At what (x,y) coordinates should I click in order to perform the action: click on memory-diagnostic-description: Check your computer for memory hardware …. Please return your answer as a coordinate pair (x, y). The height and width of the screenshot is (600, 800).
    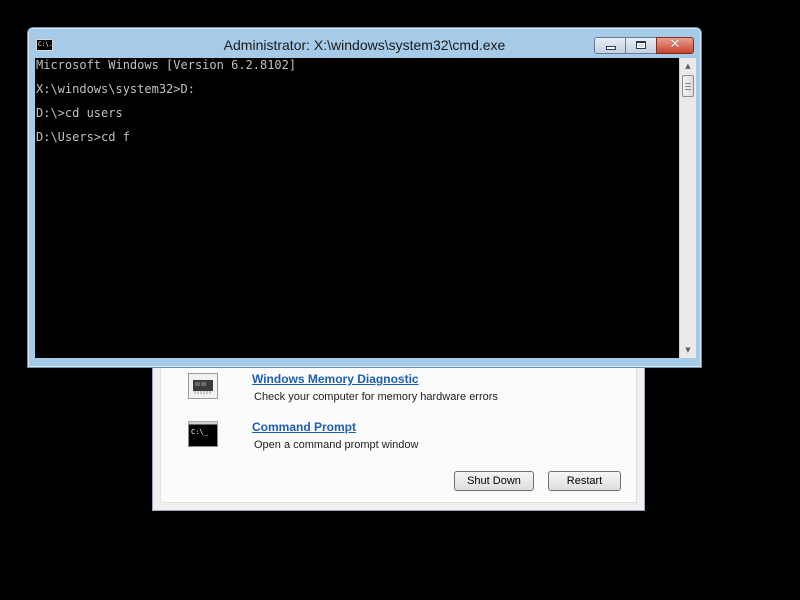
    Looking at the image, I should click on (376, 397).